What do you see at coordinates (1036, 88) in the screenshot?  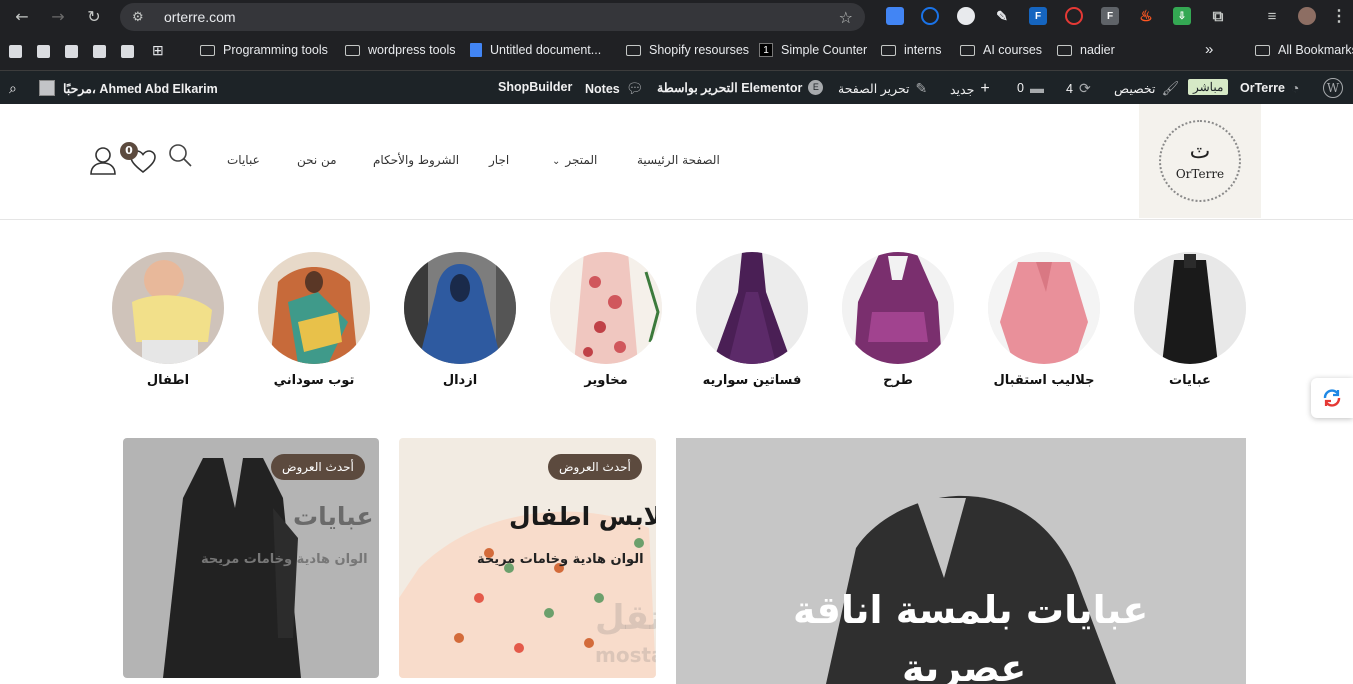 I see `comment-icon: ▬` at bounding box center [1036, 88].